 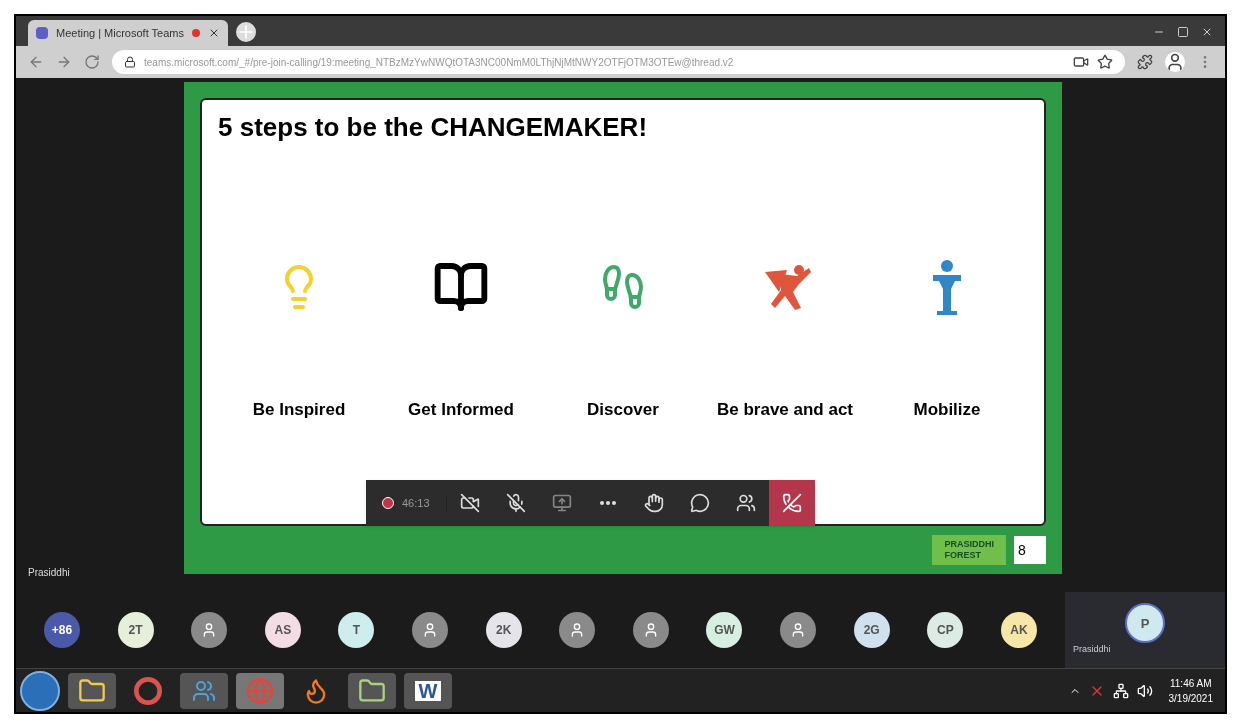 I want to click on participant-avatar: AS, so click(x=282, y=630).